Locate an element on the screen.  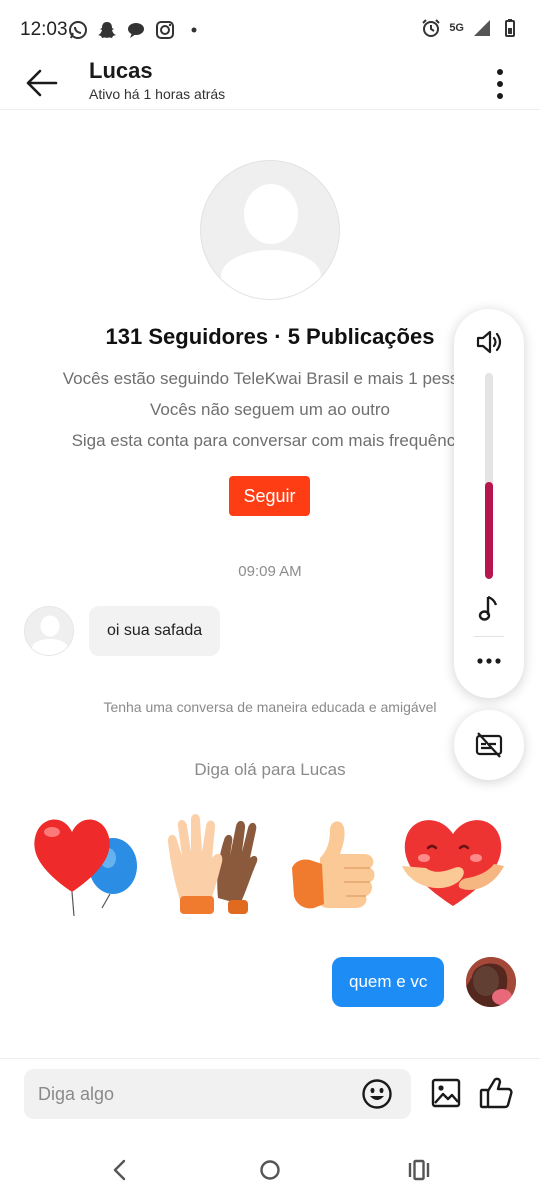
outgoing-message: quem e vc is located at coordinates (388, 982).